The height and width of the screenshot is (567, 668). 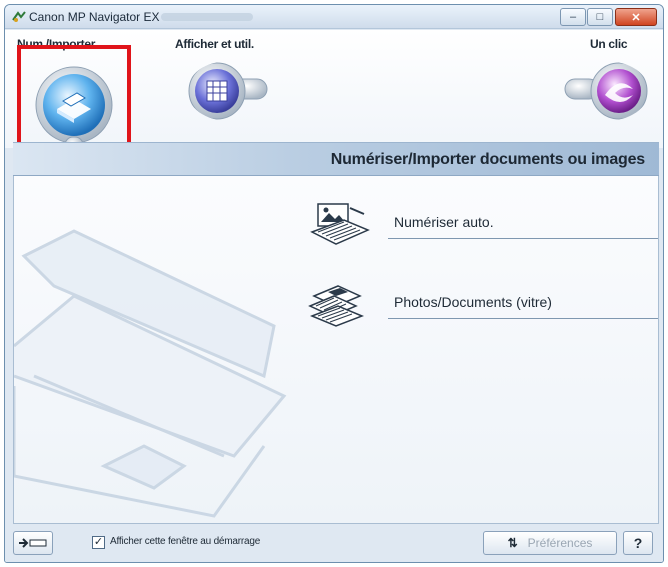 I want to click on startup-checkbox: ✓, so click(x=98, y=542).